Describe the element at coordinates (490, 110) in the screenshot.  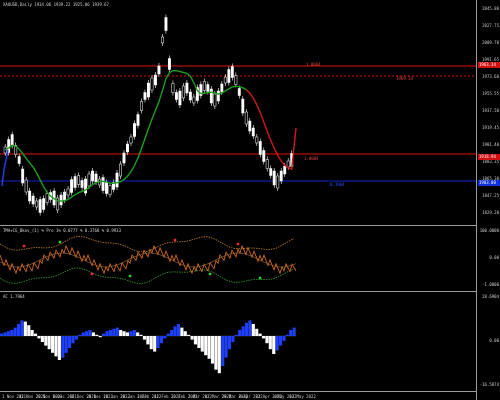
I see `price-tick: 1937.50` at that location.